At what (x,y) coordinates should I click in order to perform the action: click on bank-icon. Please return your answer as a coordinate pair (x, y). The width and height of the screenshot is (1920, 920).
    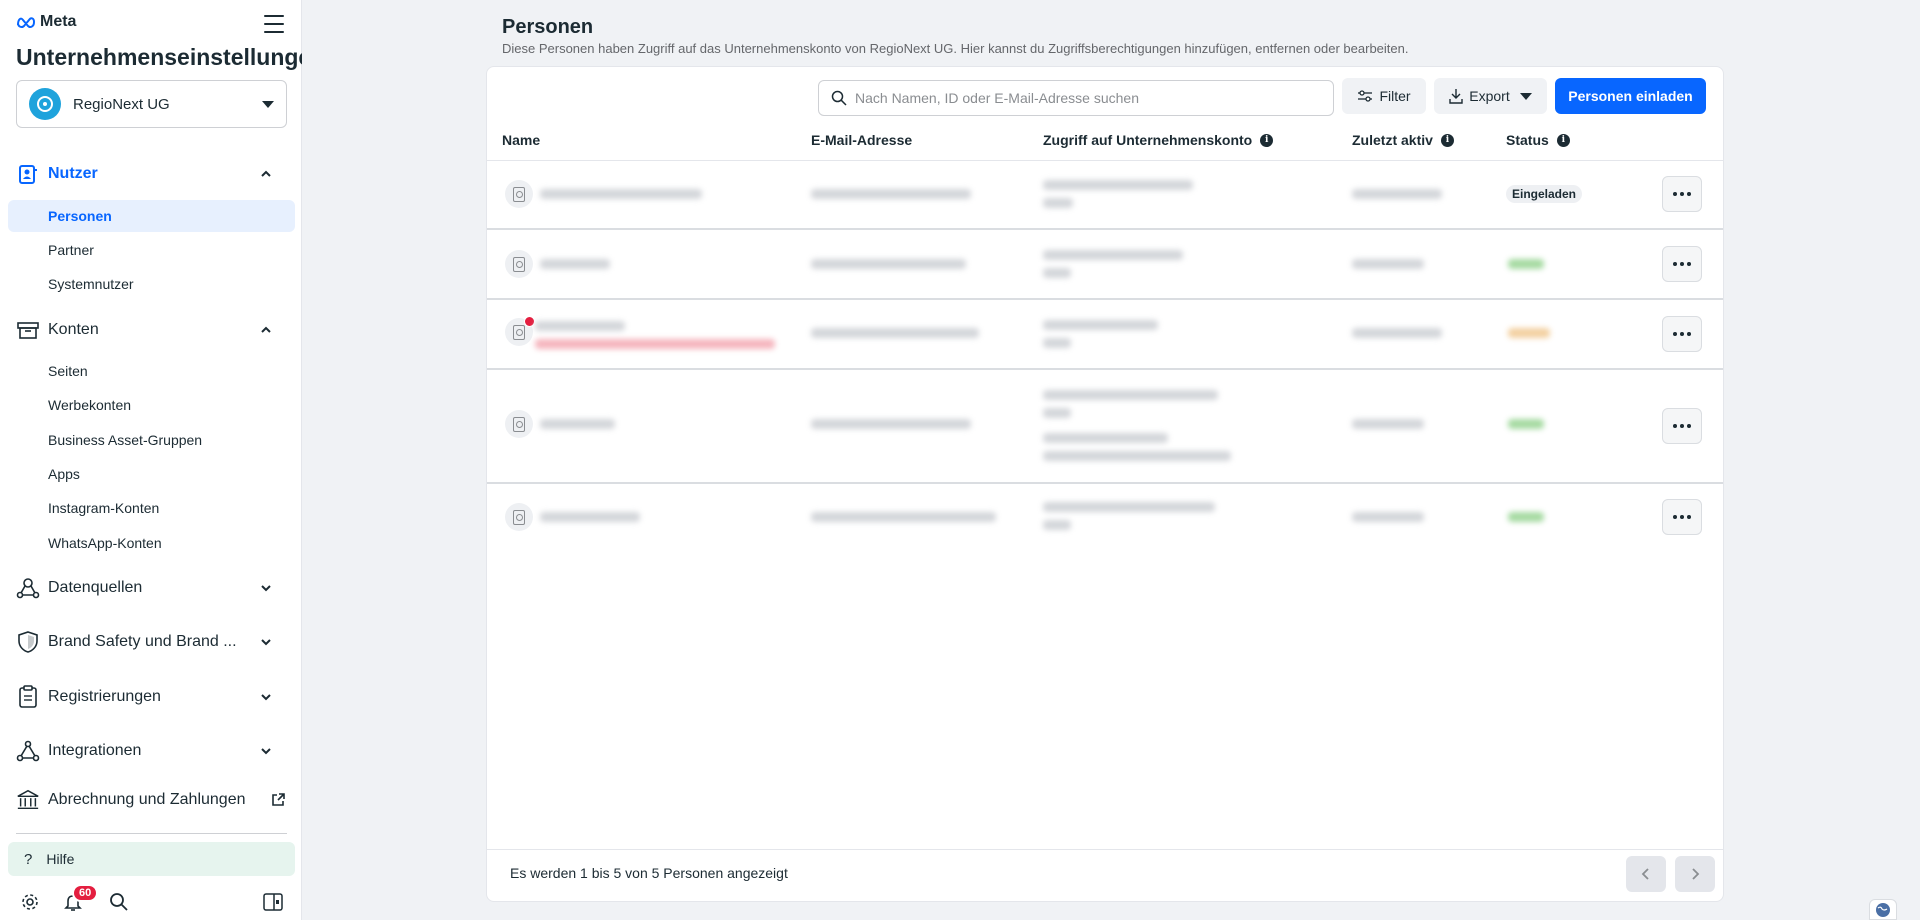
    Looking at the image, I should click on (28, 800).